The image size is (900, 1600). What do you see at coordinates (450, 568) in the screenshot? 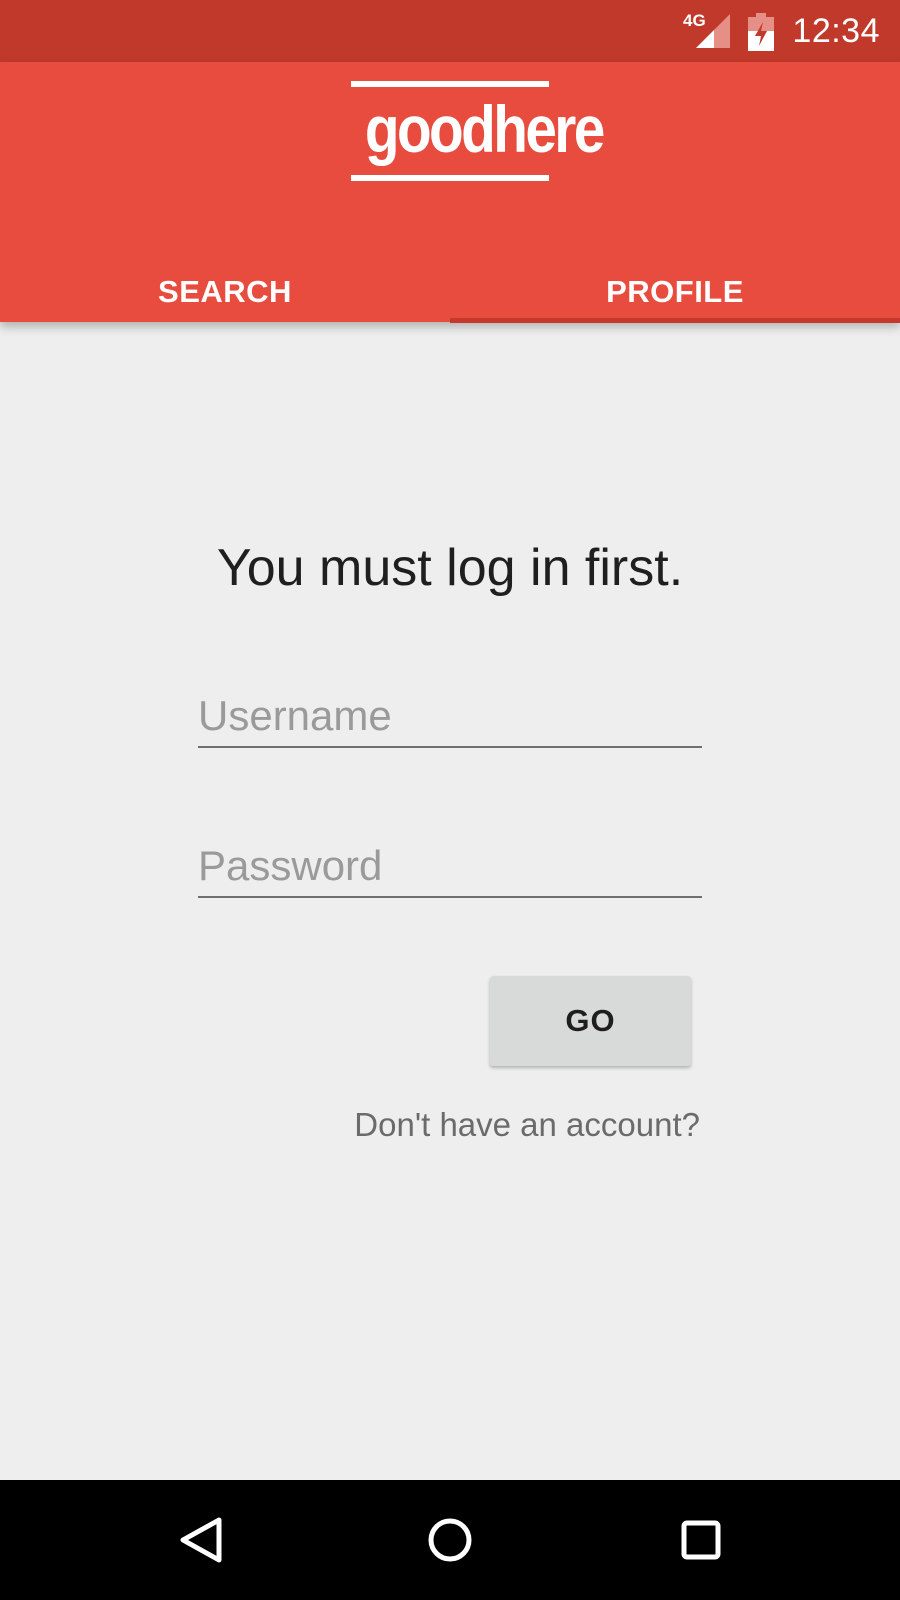
I see `login-prompt: You must log in first.` at bounding box center [450, 568].